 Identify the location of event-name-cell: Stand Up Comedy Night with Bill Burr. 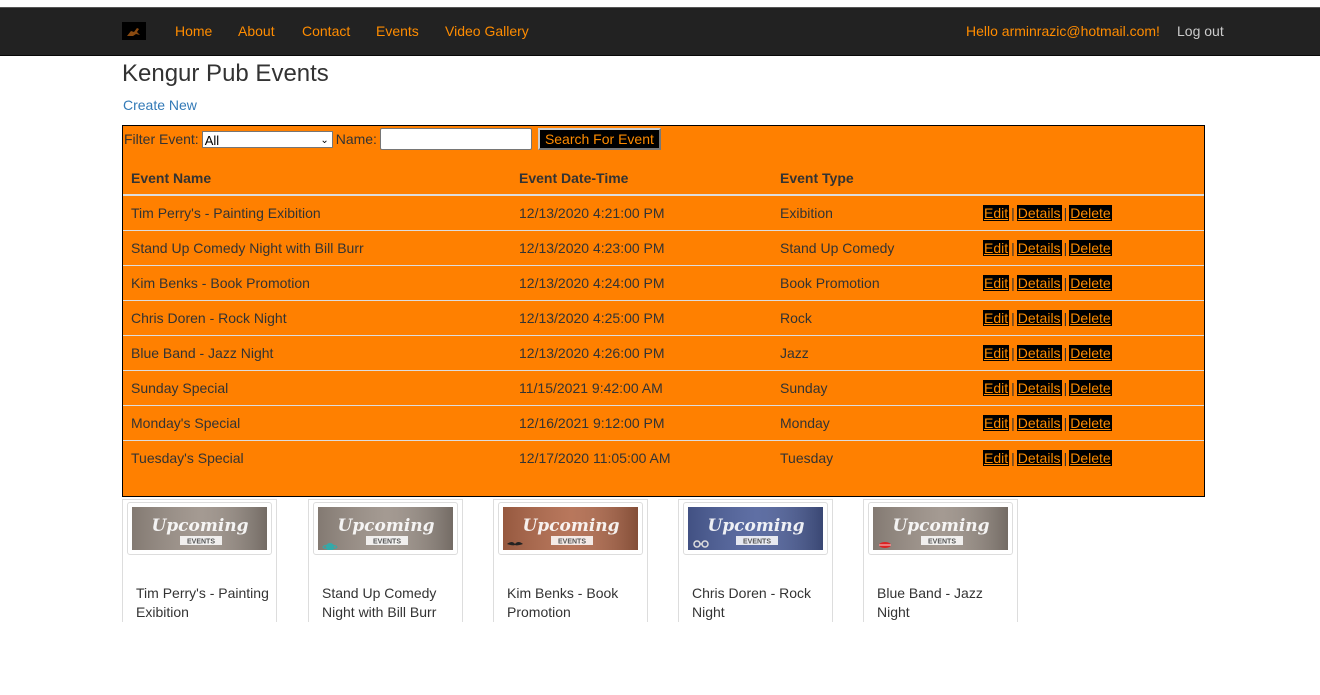
(317, 248).